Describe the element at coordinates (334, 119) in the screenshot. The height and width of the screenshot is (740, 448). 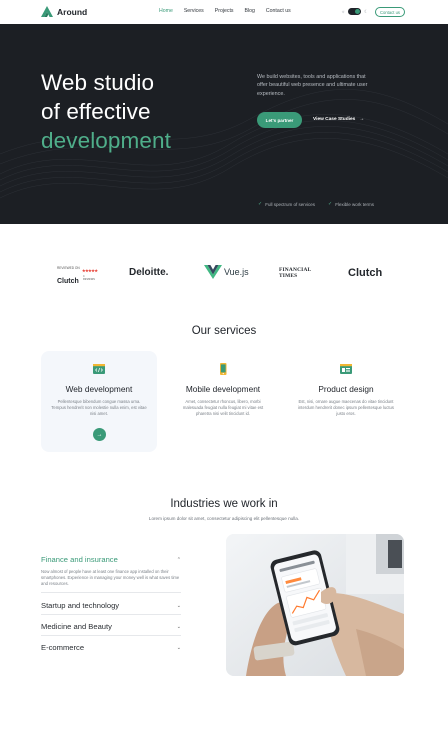
I see `view-case-studies-label: View Case Studies` at that location.